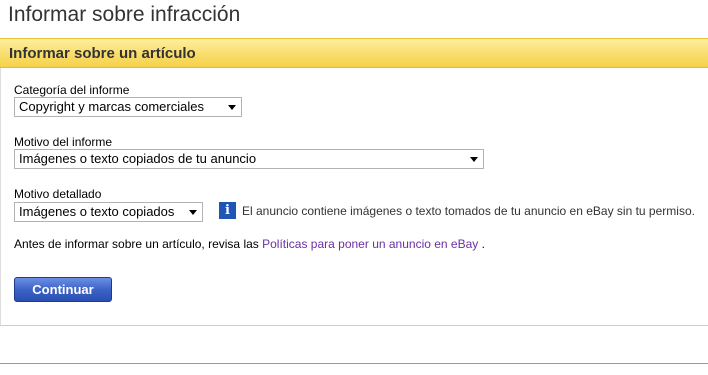  I want to click on bottom-divider, so click(354, 363).